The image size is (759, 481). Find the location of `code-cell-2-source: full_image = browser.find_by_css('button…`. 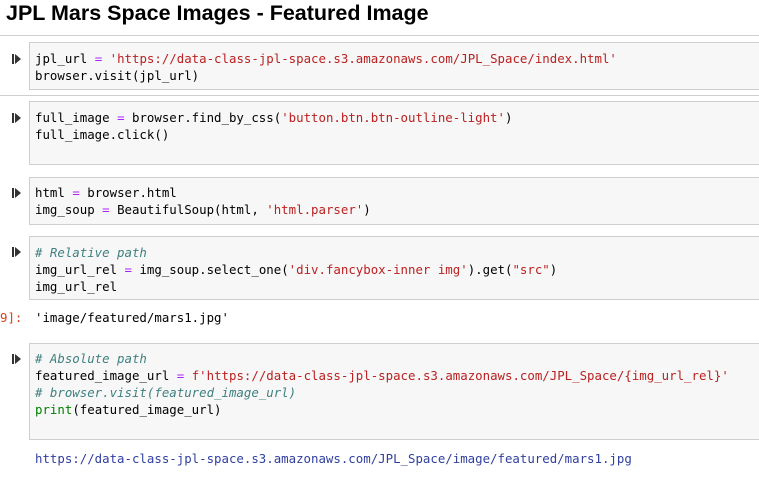

code-cell-2-source: full_image = browser.find_by_css('button… is located at coordinates (274, 126).